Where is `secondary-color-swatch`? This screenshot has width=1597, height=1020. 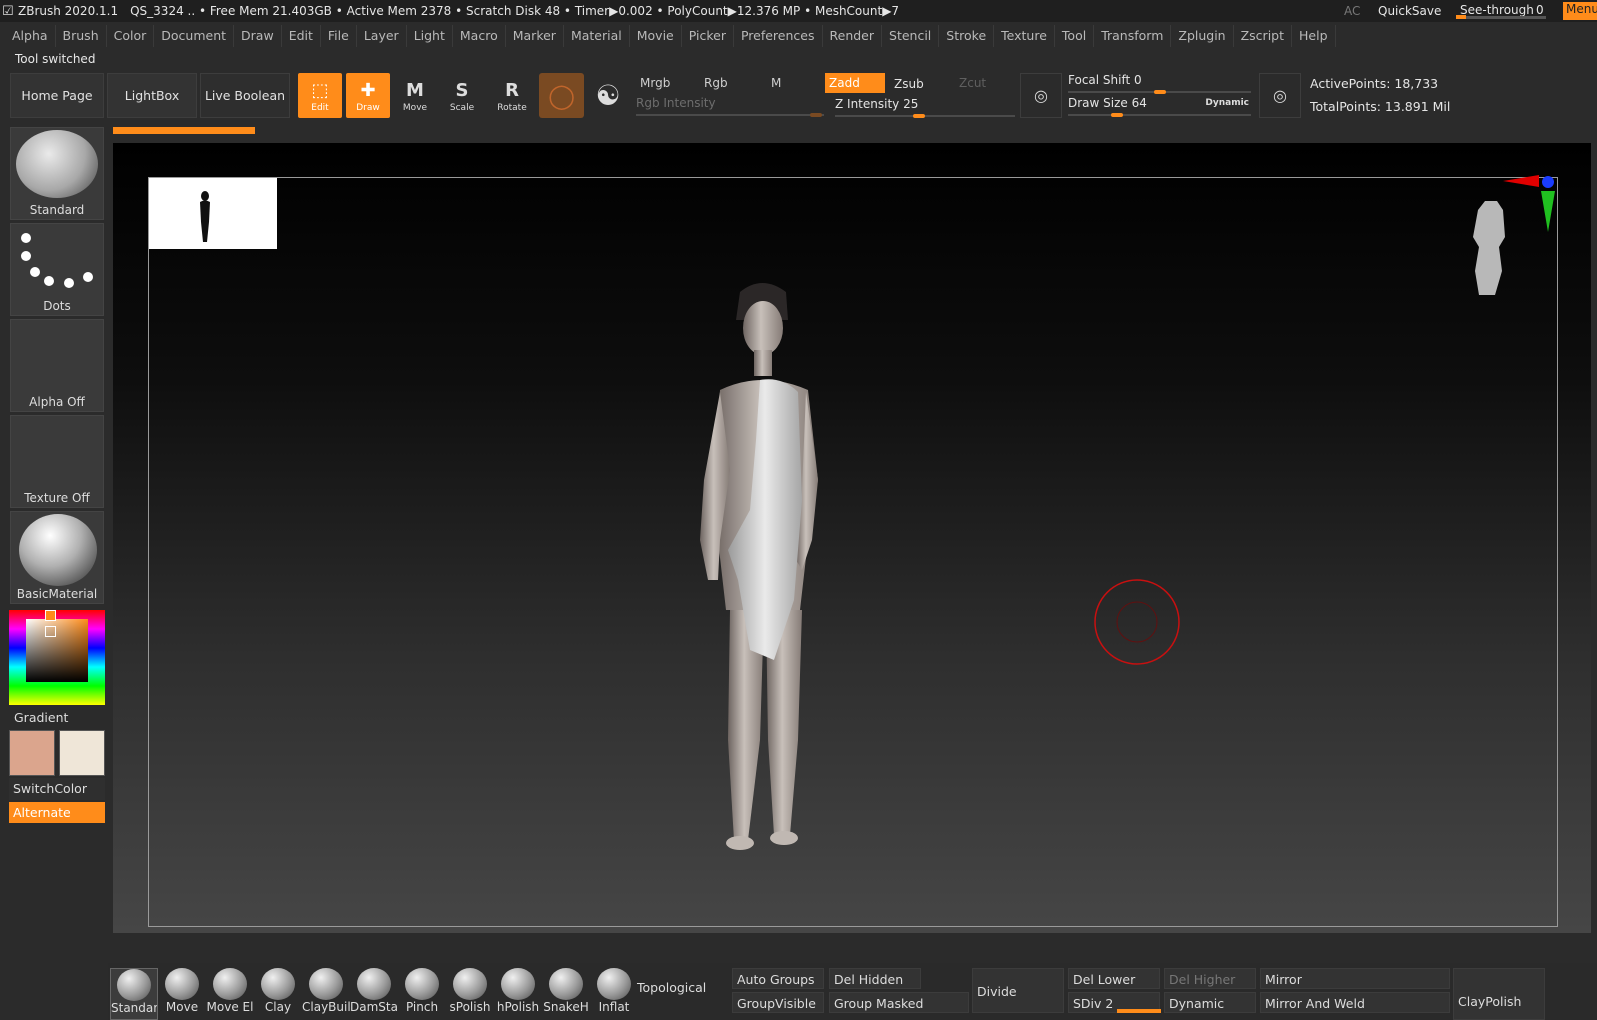 secondary-color-swatch is located at coordinates (82, 753).